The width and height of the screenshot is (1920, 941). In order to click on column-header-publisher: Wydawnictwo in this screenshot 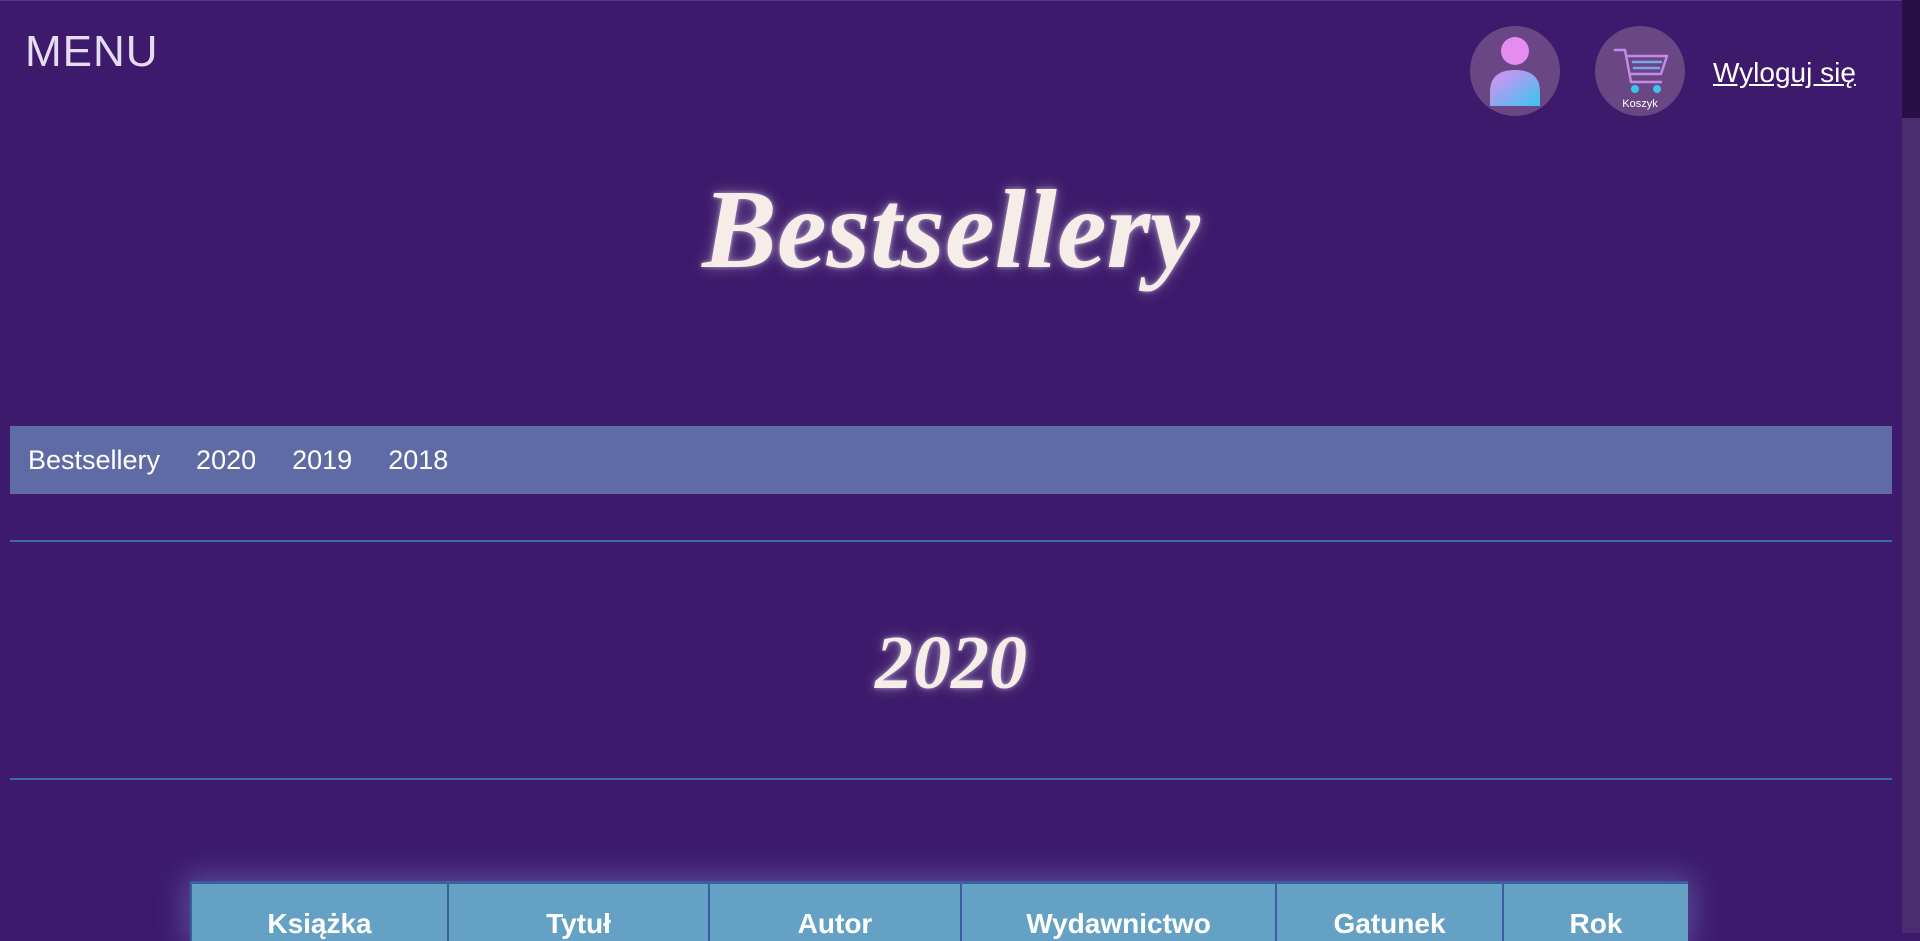, I will do `click(1118, 912)`.